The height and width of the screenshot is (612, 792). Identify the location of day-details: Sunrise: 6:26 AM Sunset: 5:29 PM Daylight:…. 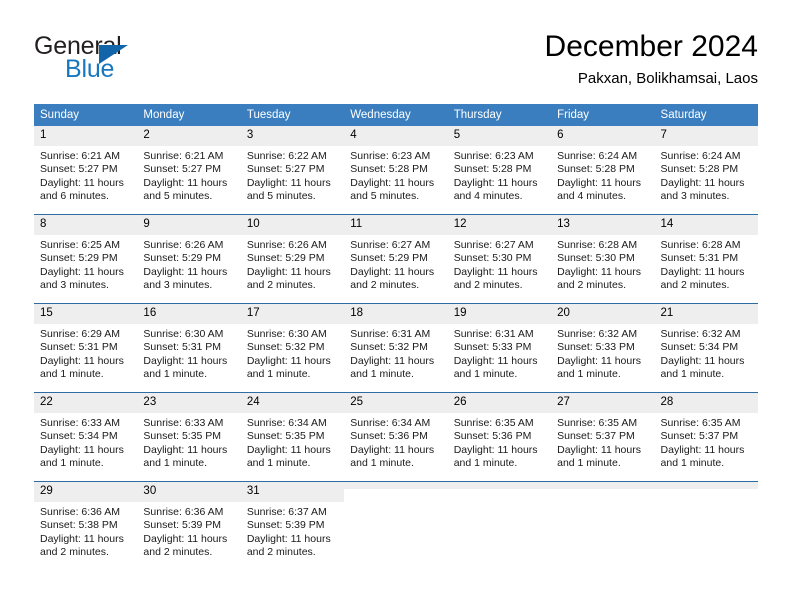
(292, 264).